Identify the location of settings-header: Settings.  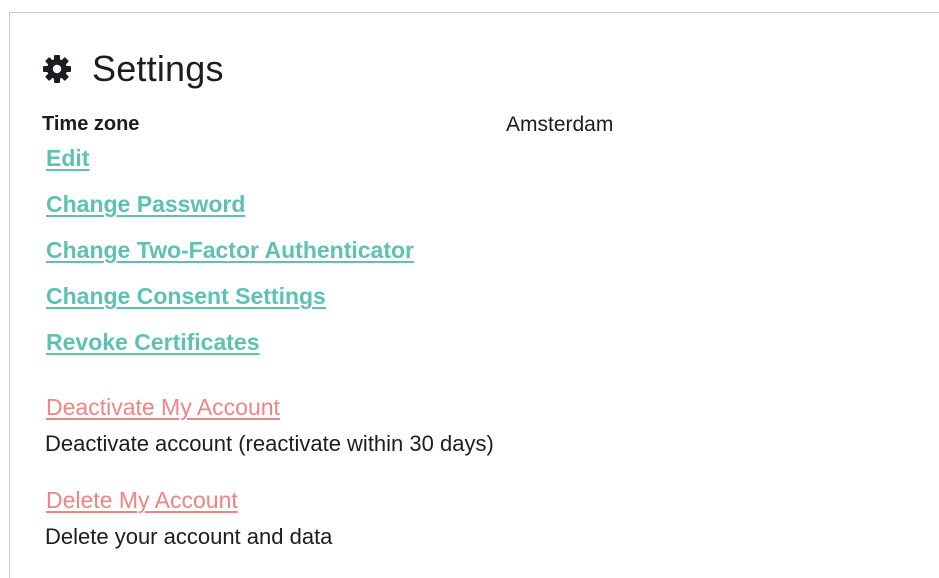
(133, 69).